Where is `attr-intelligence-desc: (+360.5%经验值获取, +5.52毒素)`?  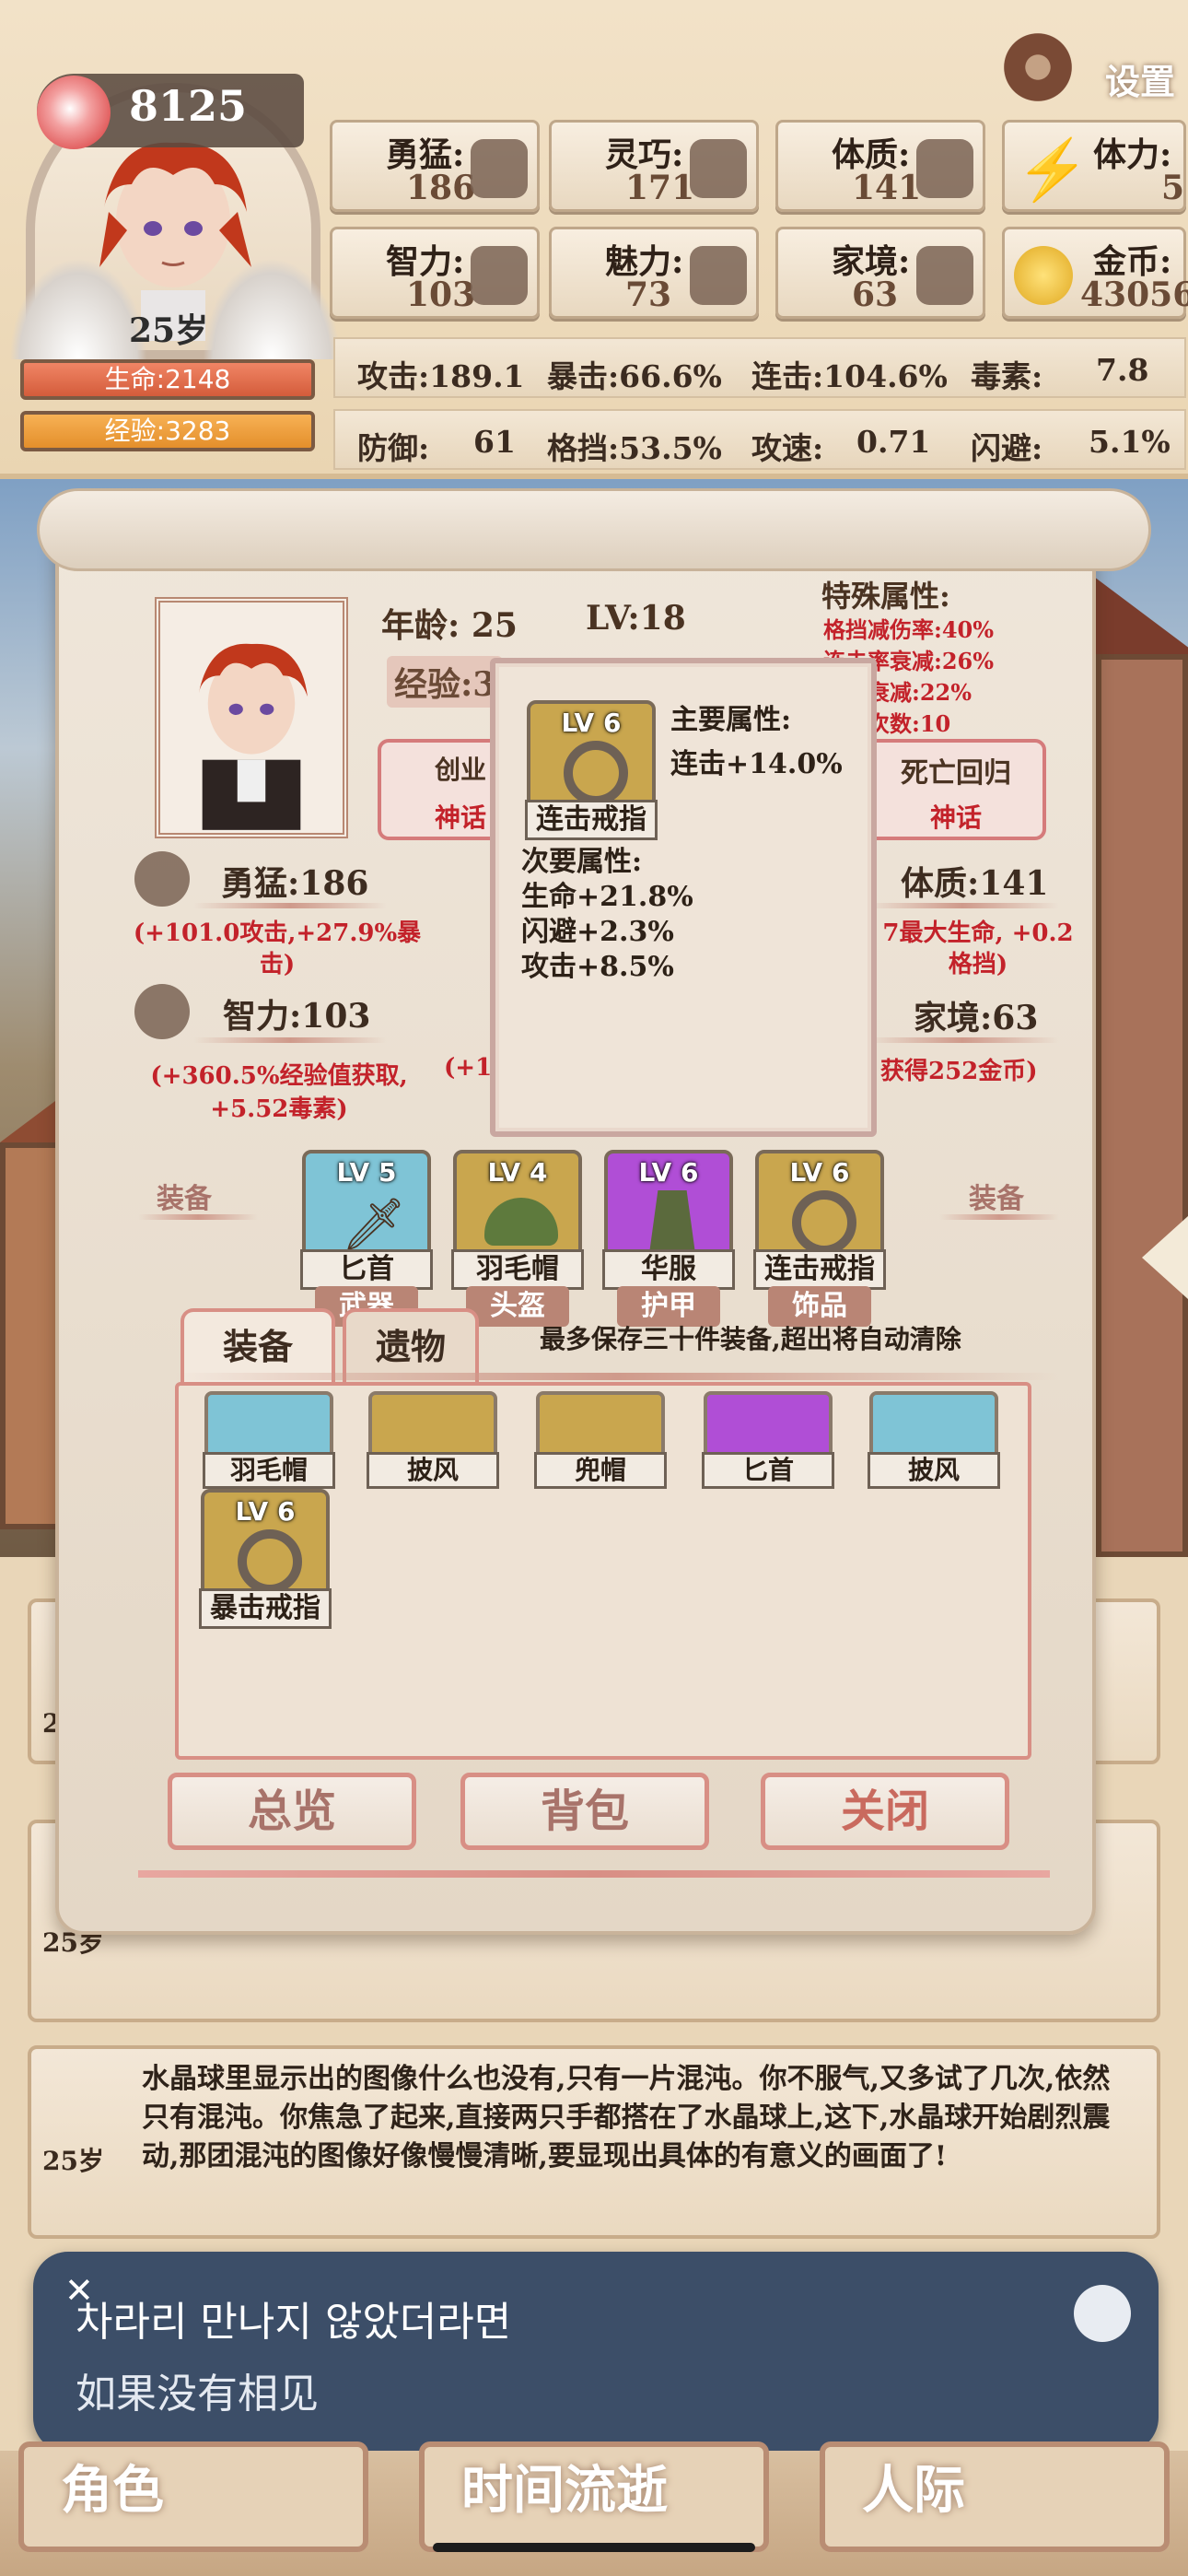 attr-intelligence-desc: (+360.5%经验值获取, +5.52毒素) is located at coordinates (279, 1092).